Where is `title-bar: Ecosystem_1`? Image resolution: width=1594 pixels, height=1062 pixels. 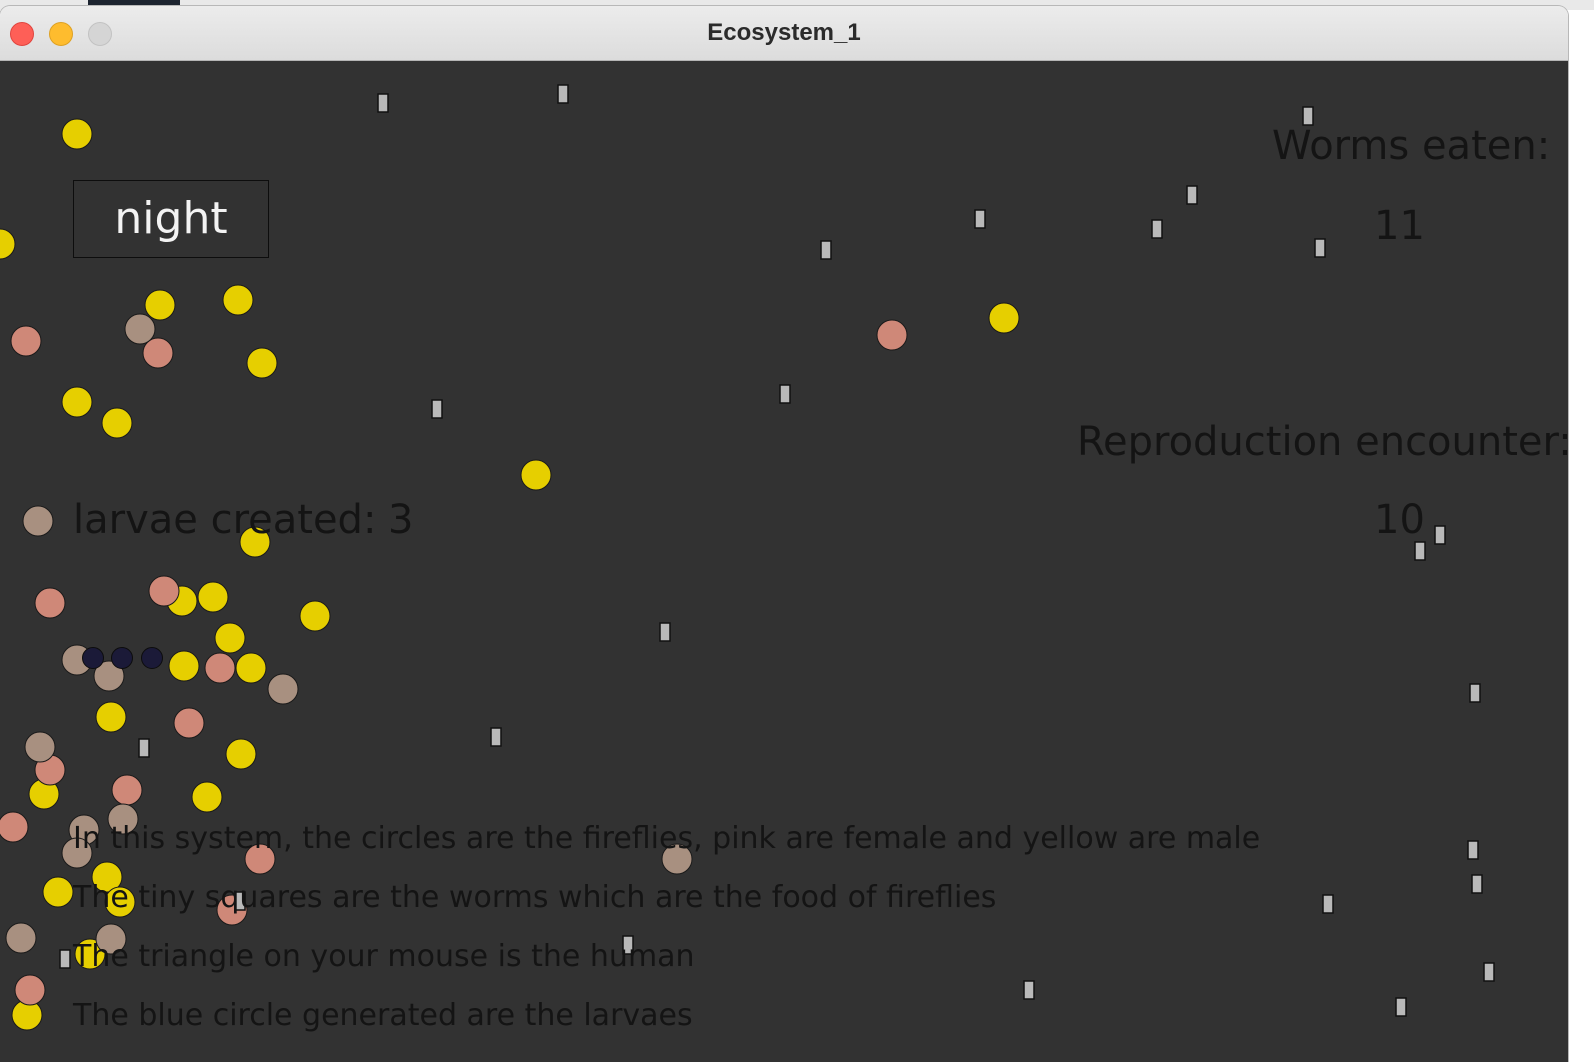 title-bar: Ecosystem_1 is located at coordinates (784, 33).